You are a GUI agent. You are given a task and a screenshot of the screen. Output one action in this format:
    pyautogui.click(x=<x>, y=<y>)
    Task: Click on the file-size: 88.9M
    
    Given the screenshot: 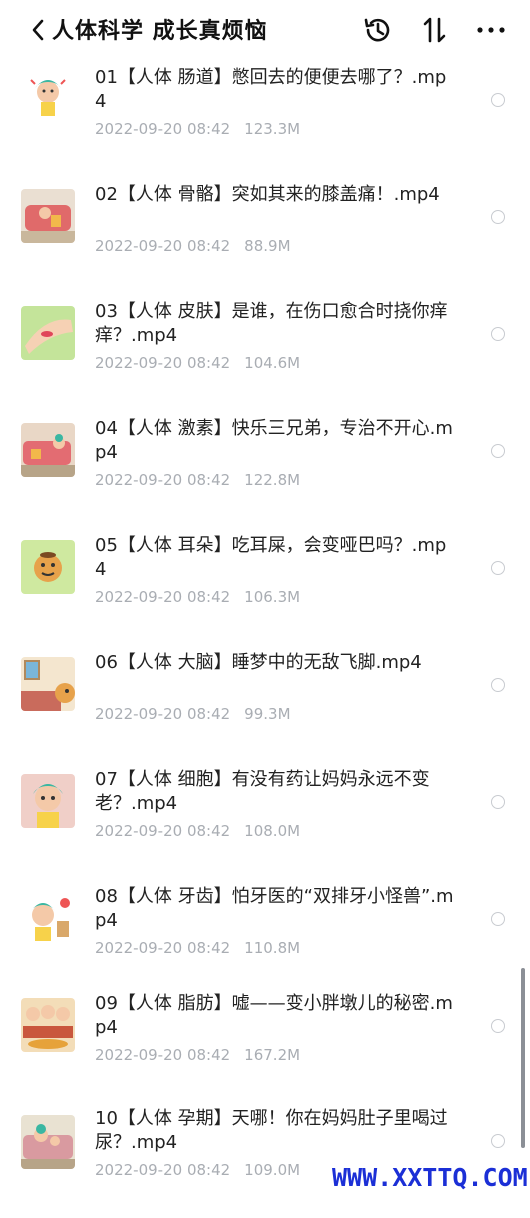 What is the action you would take?
    pyautogui.click(x=267, y=246)
    